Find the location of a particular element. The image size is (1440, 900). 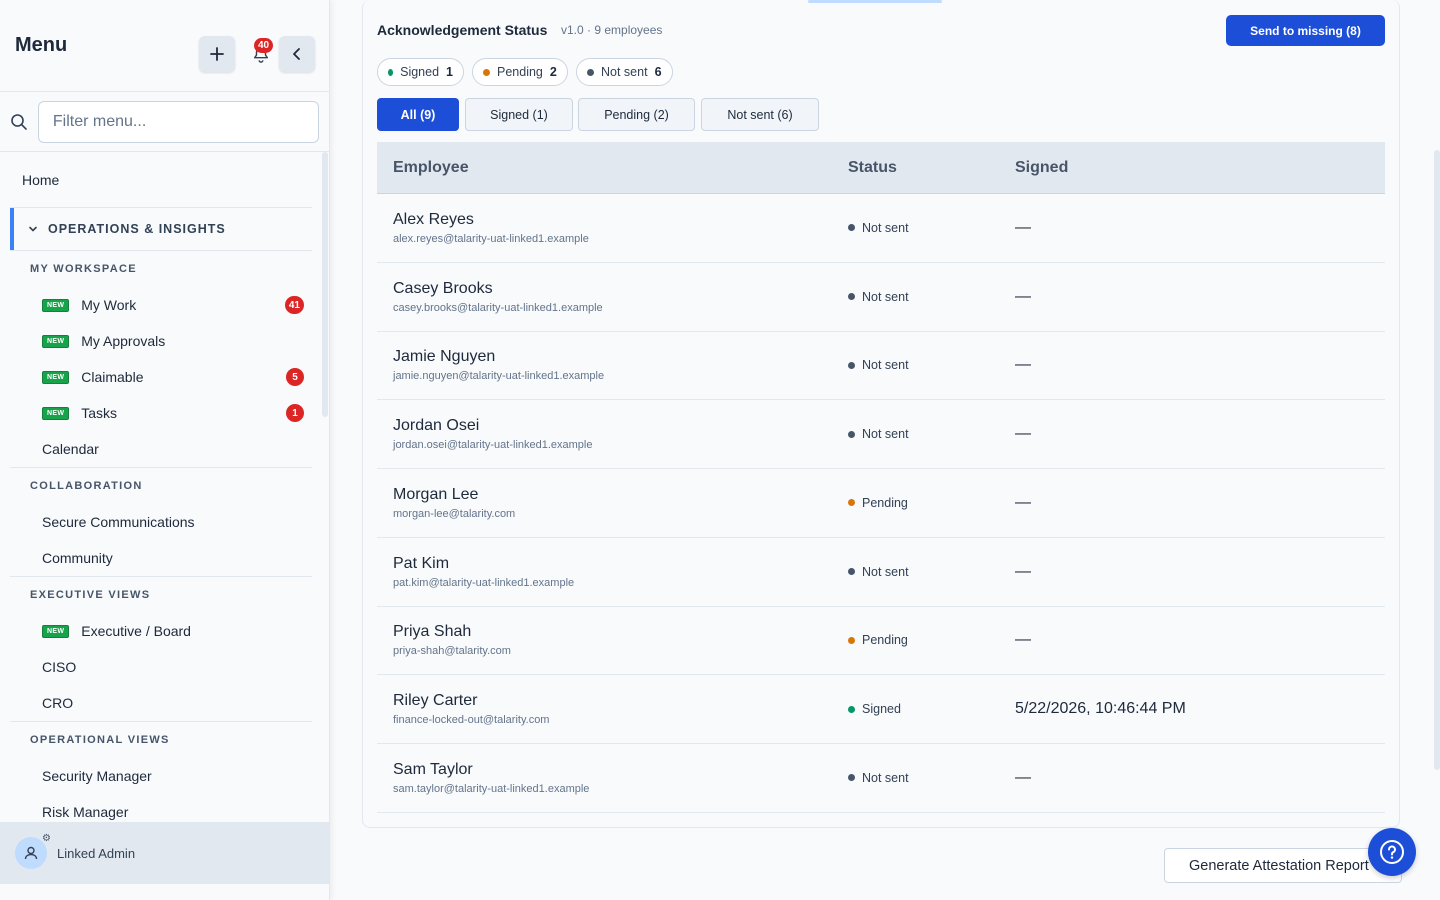

sidebar-item-label: Security Manager is located at coordinates (97, 776).